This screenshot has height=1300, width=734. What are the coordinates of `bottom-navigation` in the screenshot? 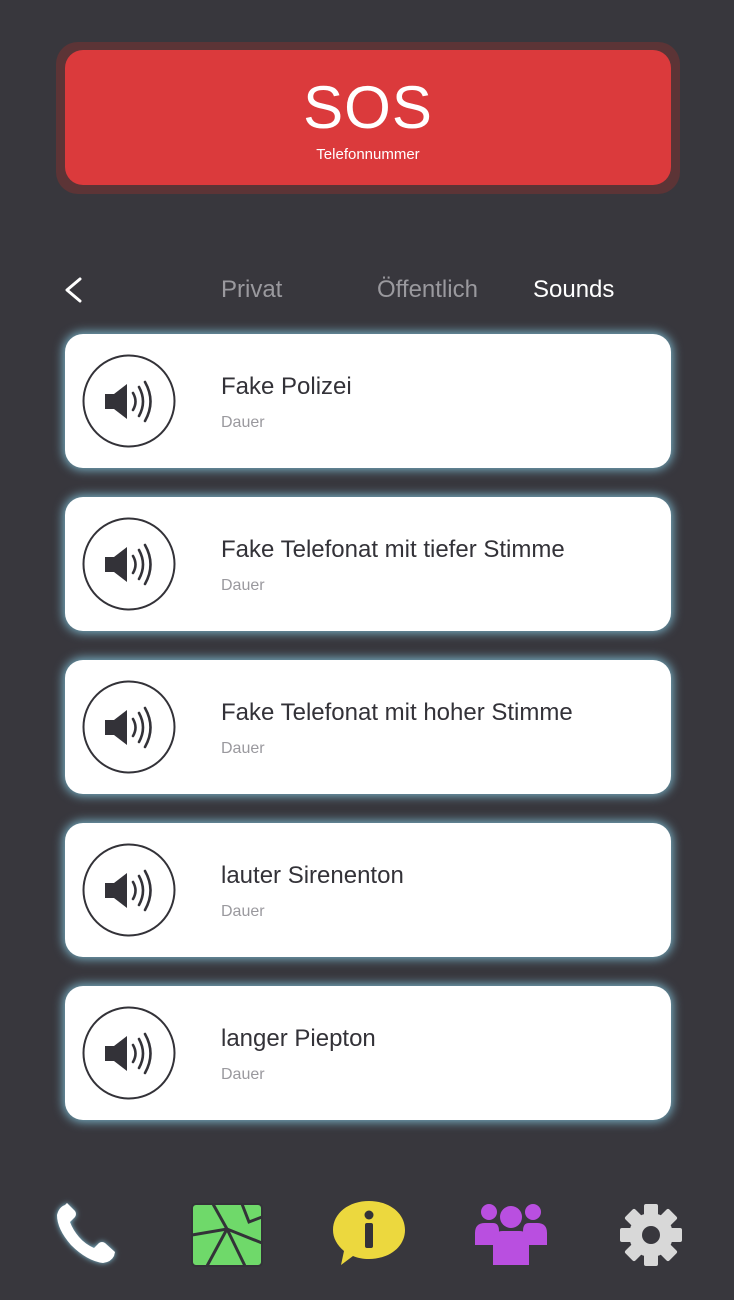 It's located at (367, 1235).